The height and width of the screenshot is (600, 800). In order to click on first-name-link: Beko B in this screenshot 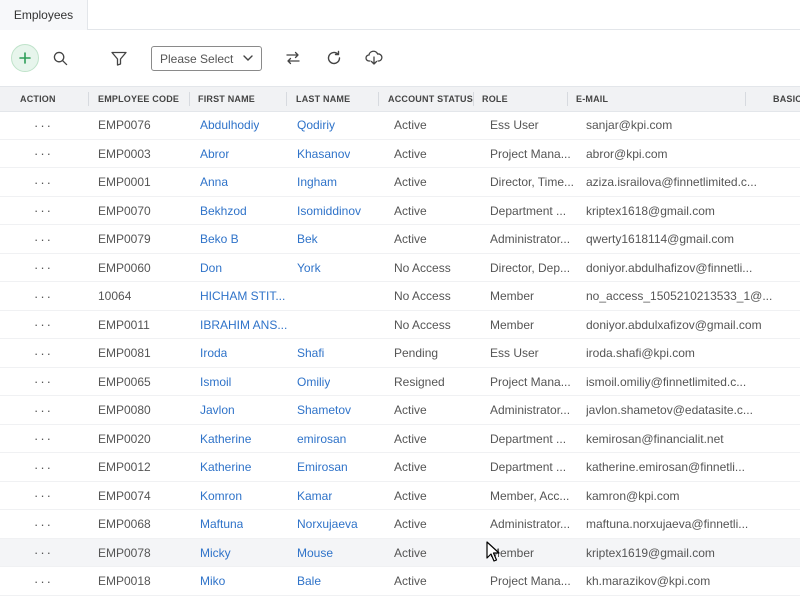, I will do `click(219, 239)`.